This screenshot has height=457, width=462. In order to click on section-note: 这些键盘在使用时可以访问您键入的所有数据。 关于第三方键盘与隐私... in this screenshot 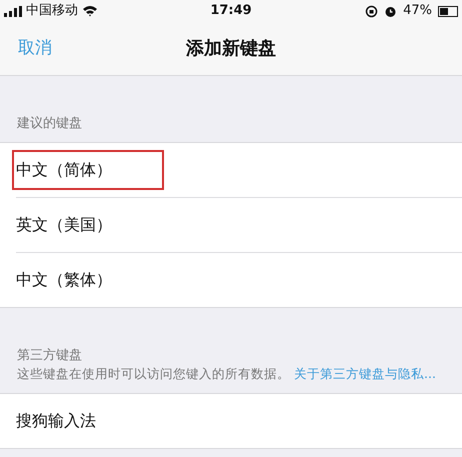, I will do `click(227, 374)`.